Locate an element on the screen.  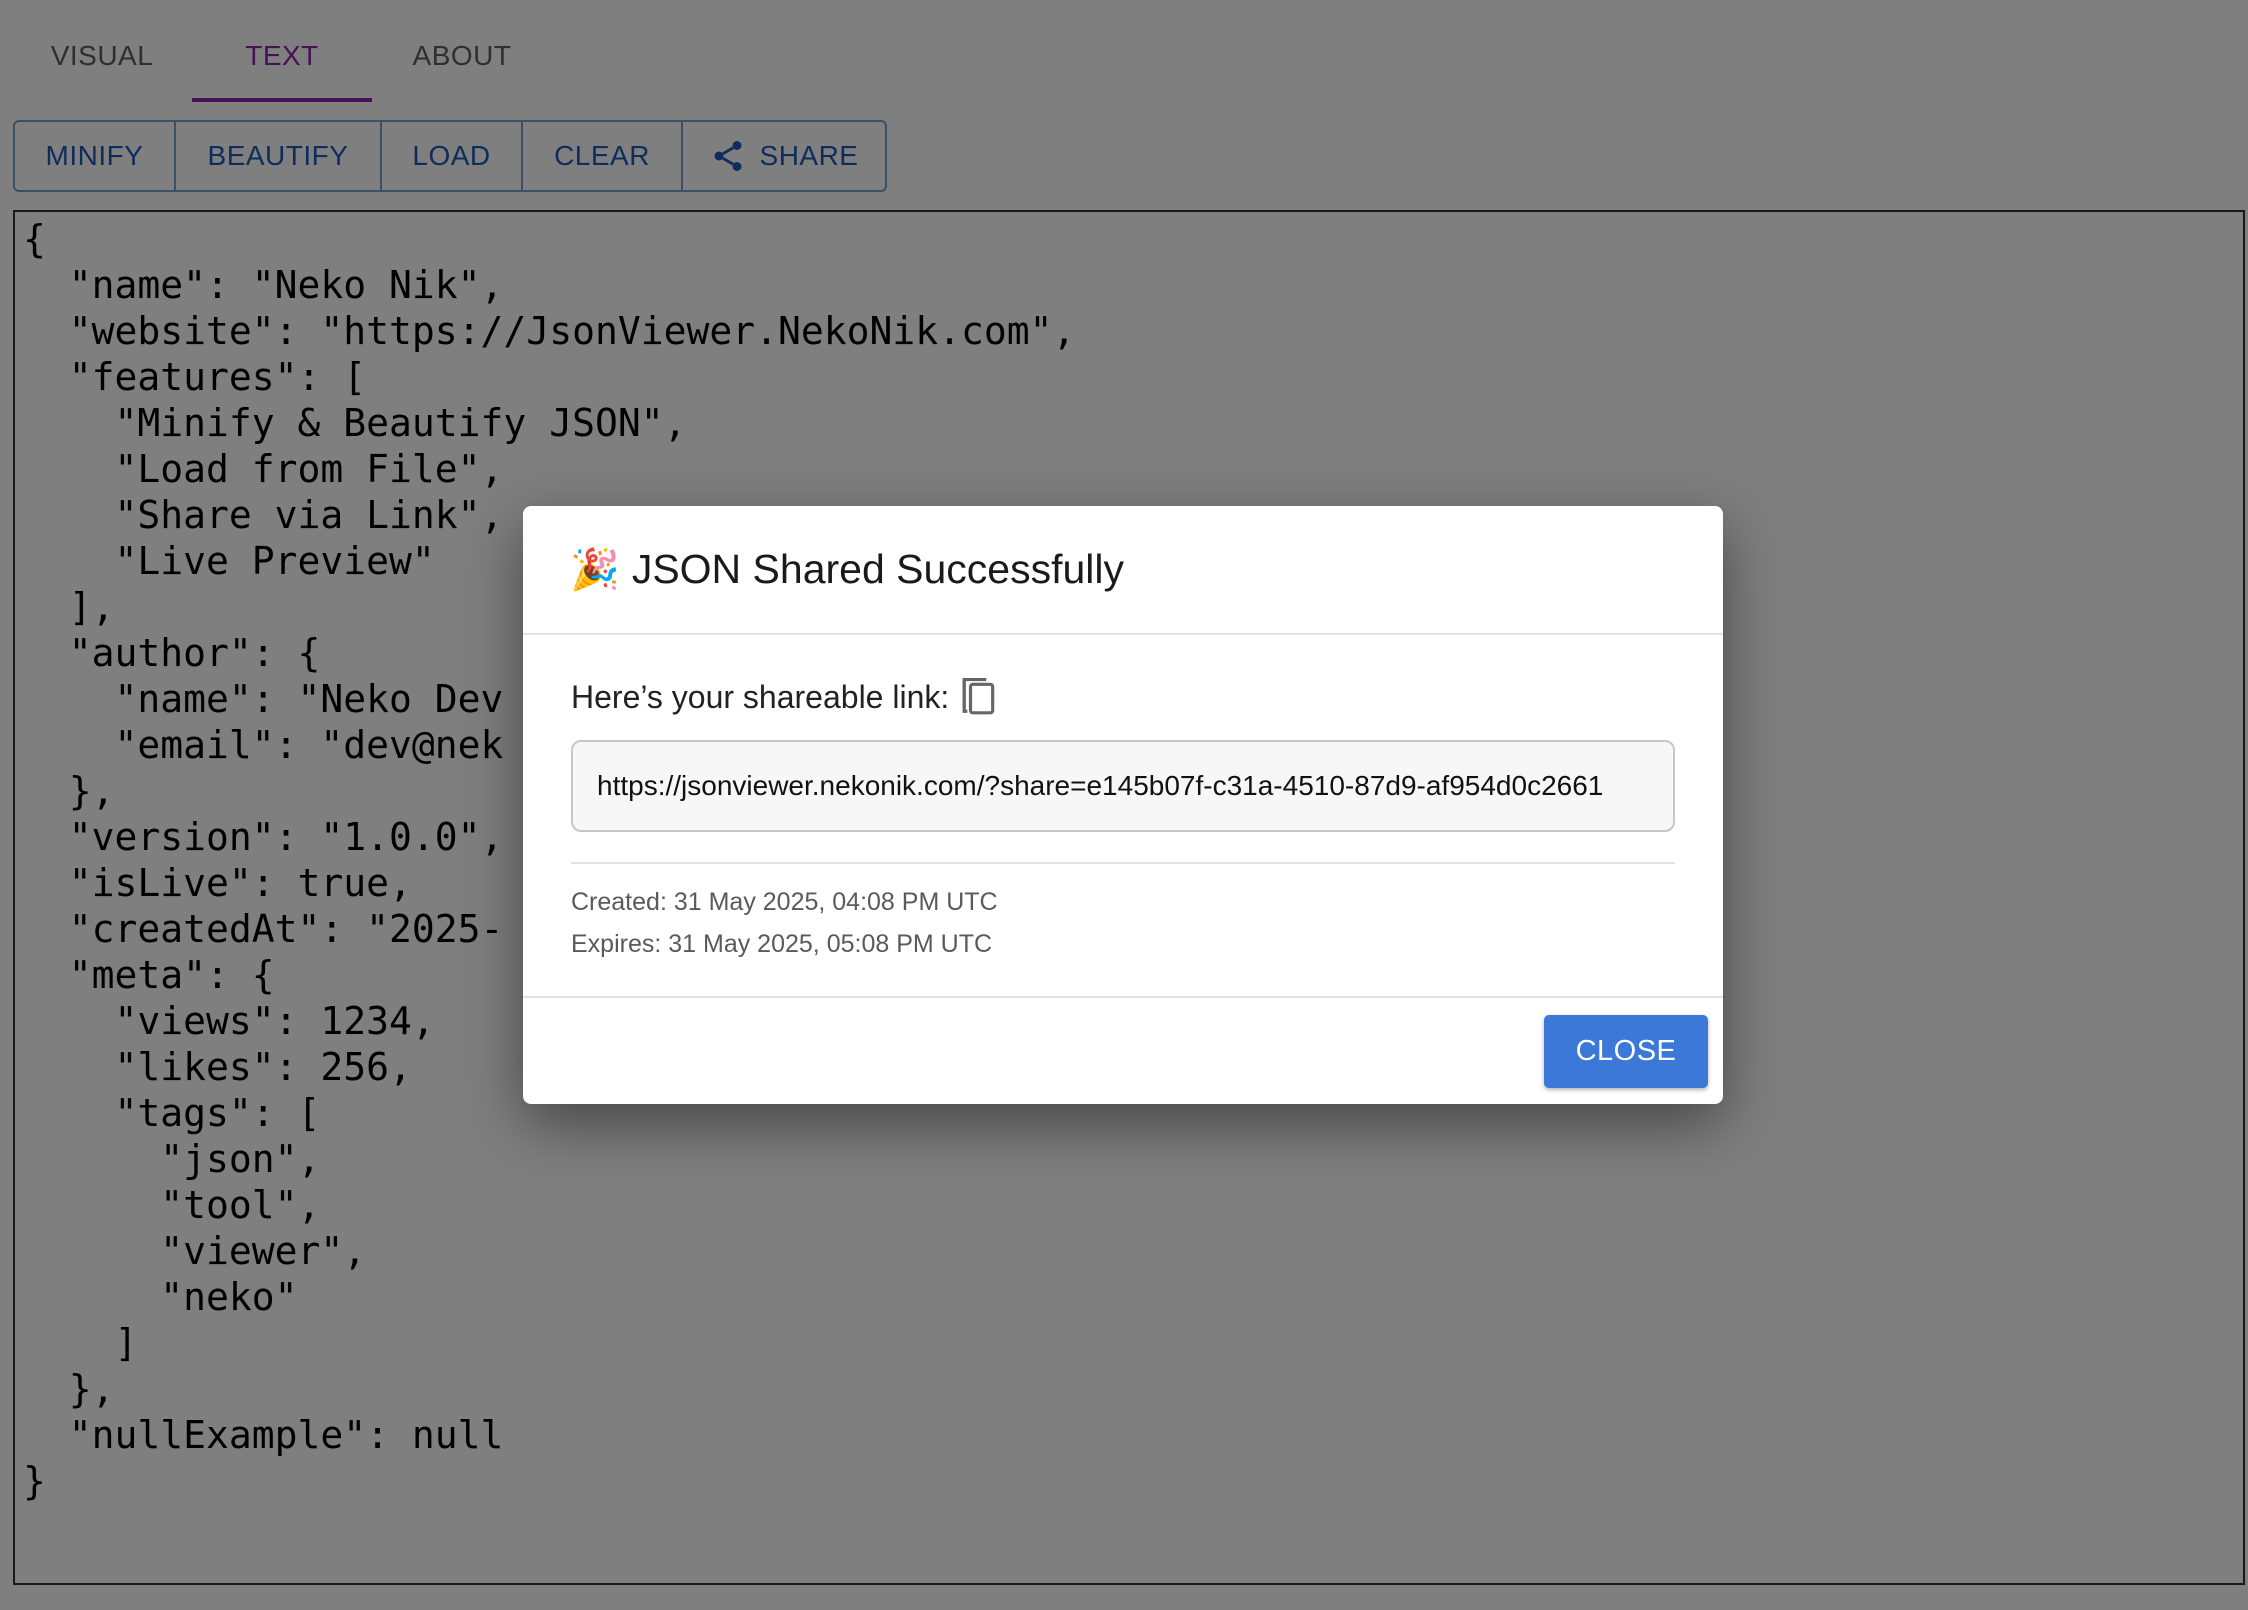
dialog-title-text: JSON Shared Successfully is located at coordinates (878, 569).